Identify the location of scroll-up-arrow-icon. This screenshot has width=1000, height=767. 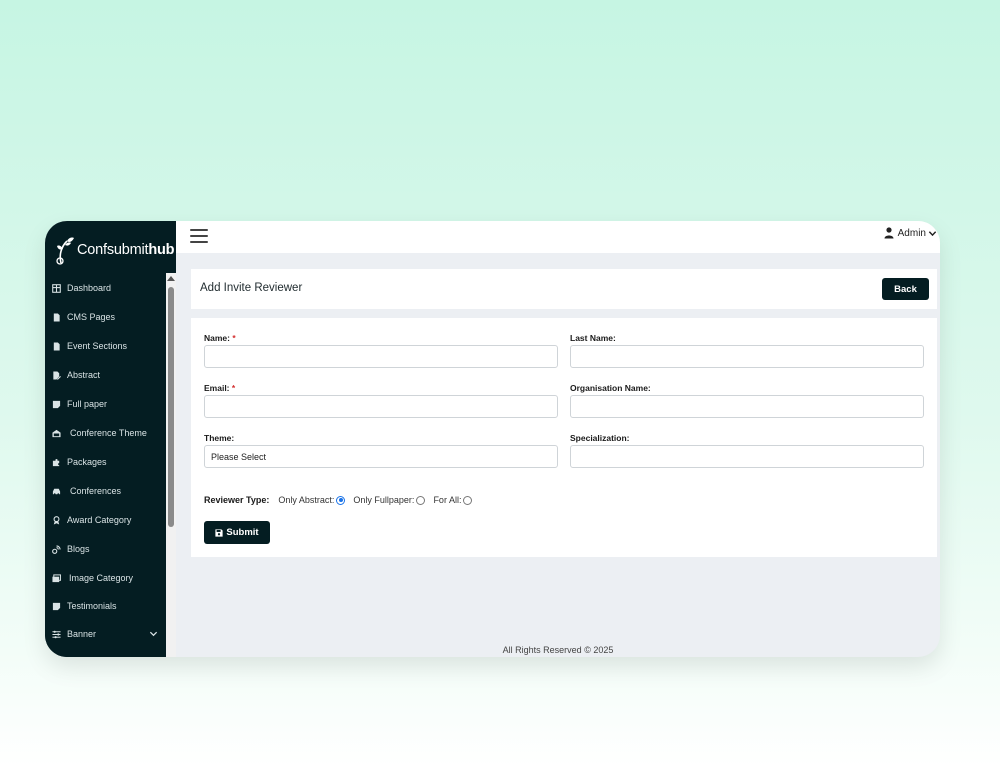
(171, 278).